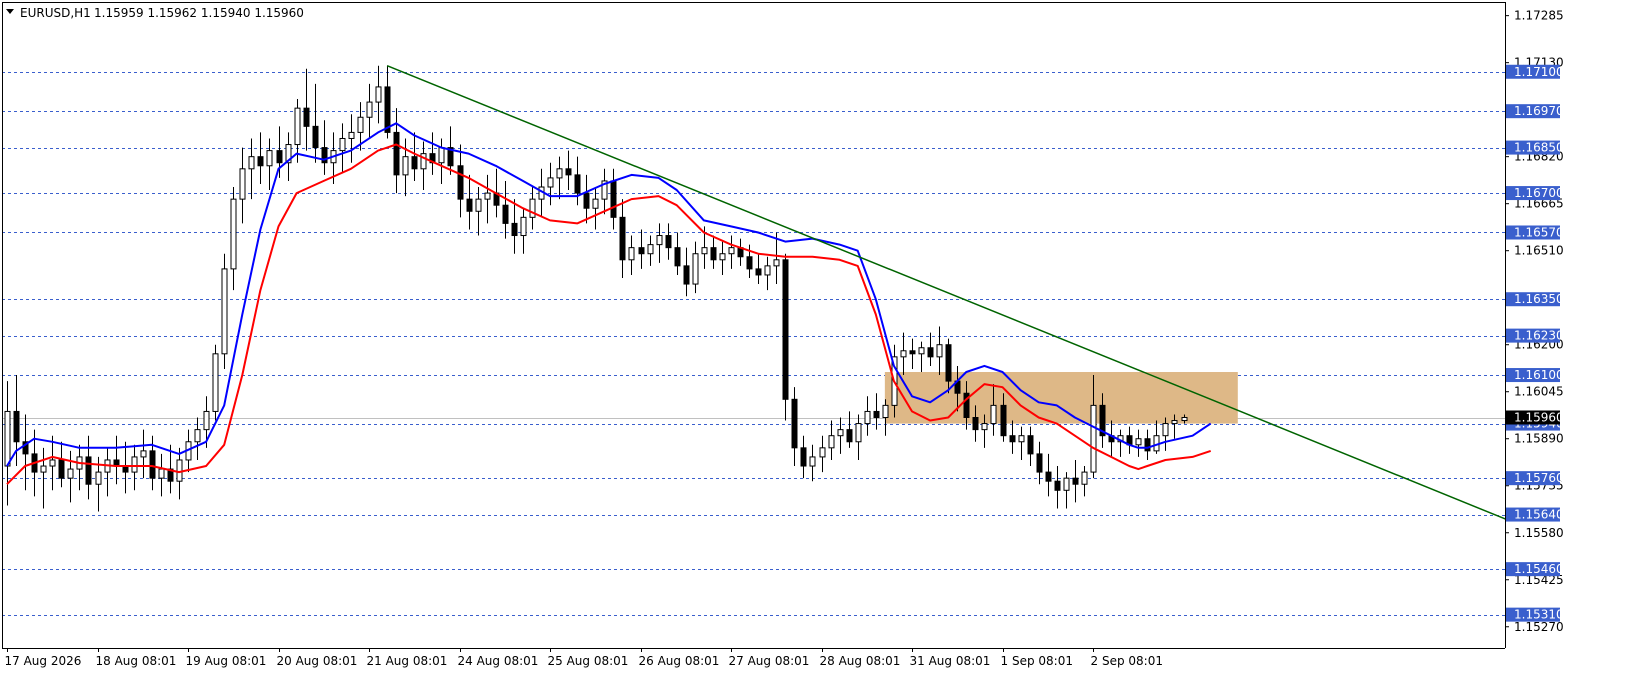 This screenshot has width=1626, height=696. What do you see at coordinates (1539, 478) in the screenshot?
I see `level-tag-label: 1.15760` at bounding box center [1539, 478].